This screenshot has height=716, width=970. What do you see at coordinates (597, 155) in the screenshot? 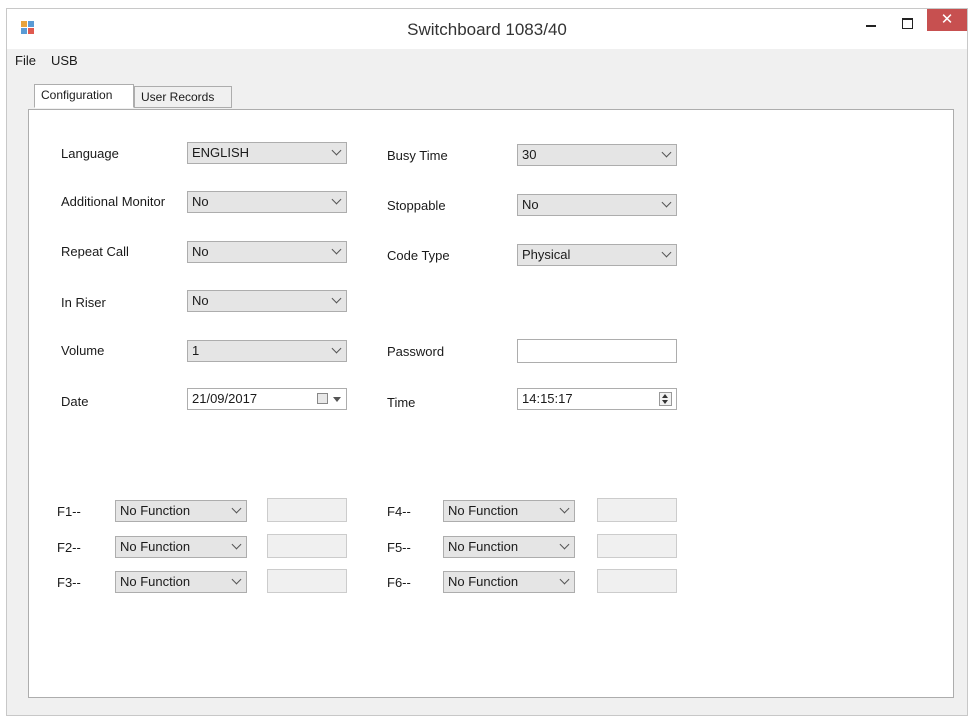
I see `busy-time-select: 30` at bounding box center [597, 155].